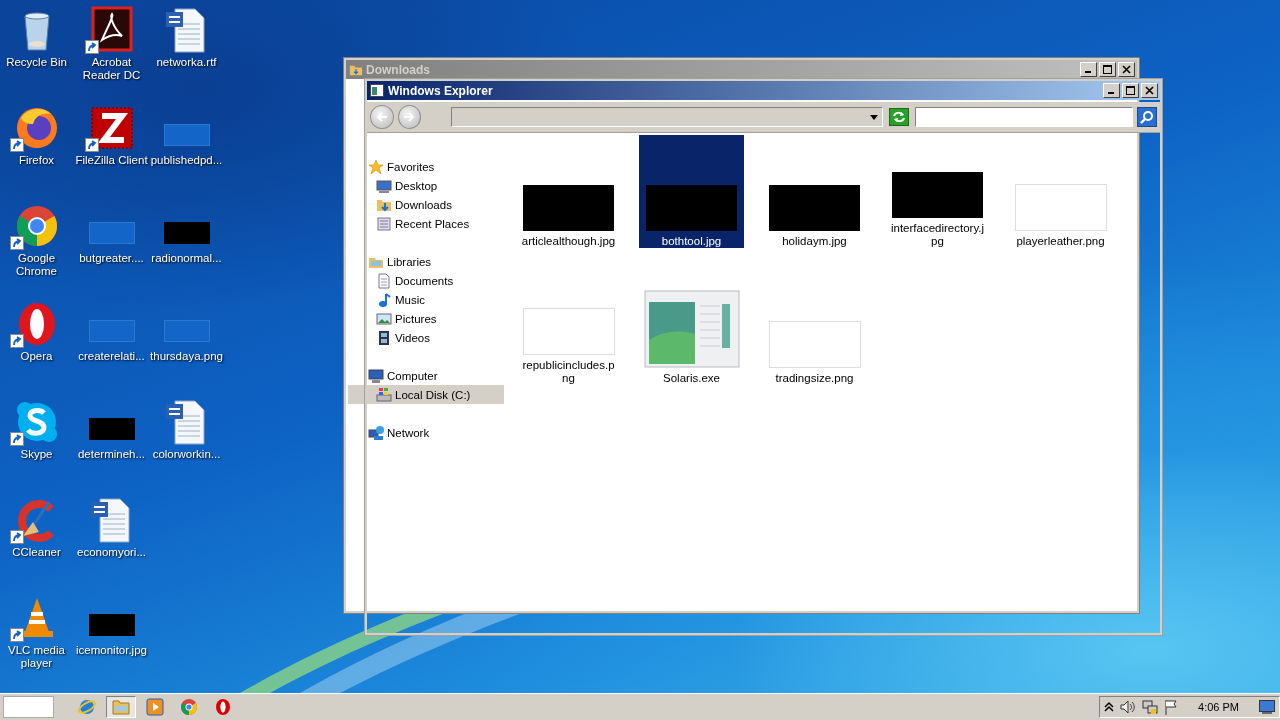  What do you see at coordinates (384, 185) in the screenshot?
I see `desktop-icon` at bounding box center [384, 185].